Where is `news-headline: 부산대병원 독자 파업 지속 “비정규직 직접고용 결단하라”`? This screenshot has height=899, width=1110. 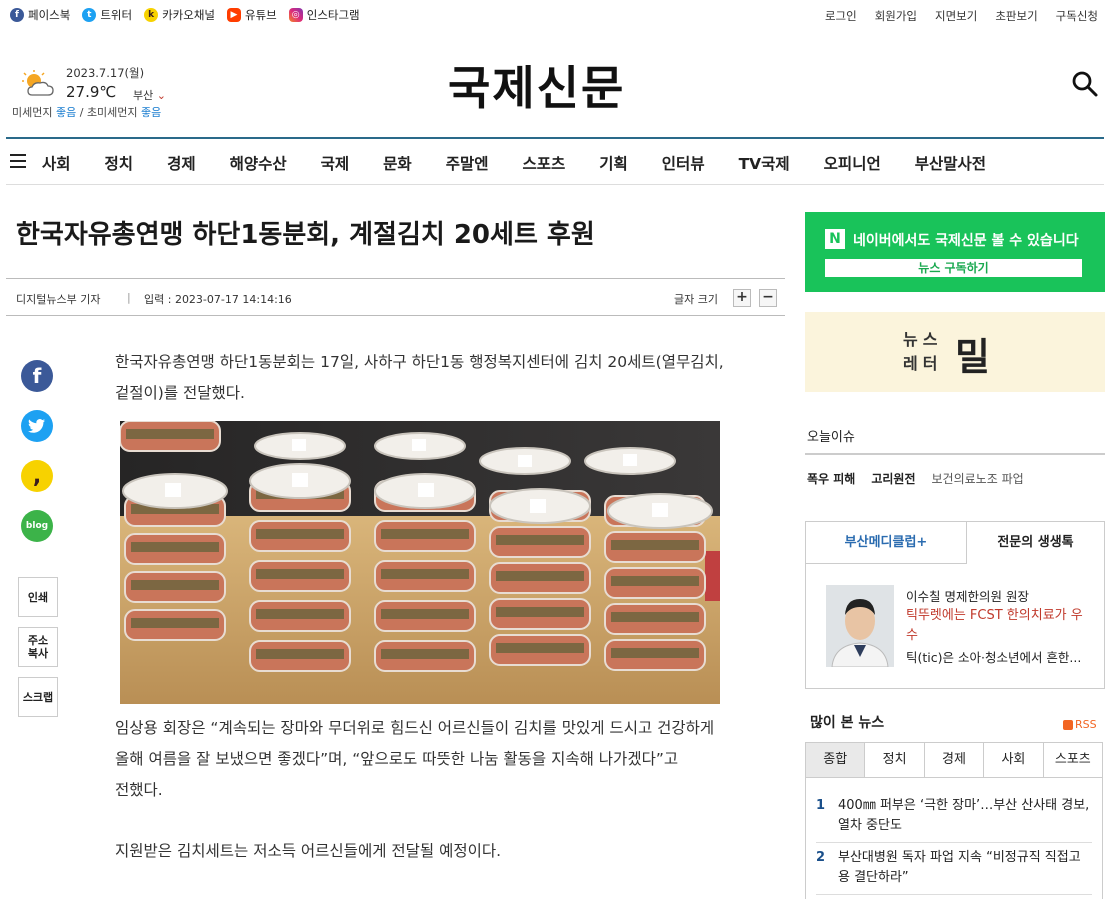
news-headline: 부산대병원 독자 파업 지속 “비정규직 직접고용 결단하라” is located at coordinates (959, 867).